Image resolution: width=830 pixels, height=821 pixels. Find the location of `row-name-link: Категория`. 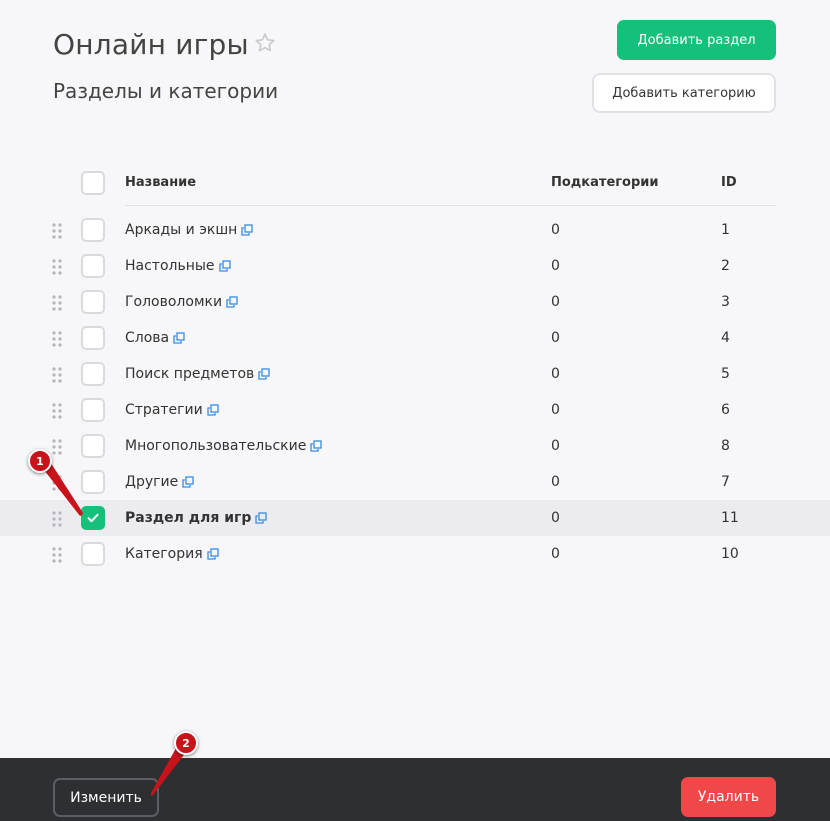

row-name-link: Категория is located at coordinates (172, 554).